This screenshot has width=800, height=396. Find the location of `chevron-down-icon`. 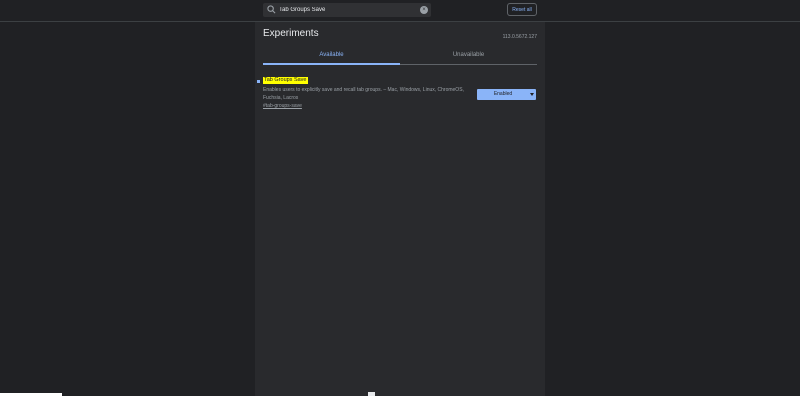

chevron-down-icon is located at coordinates (532, 94).